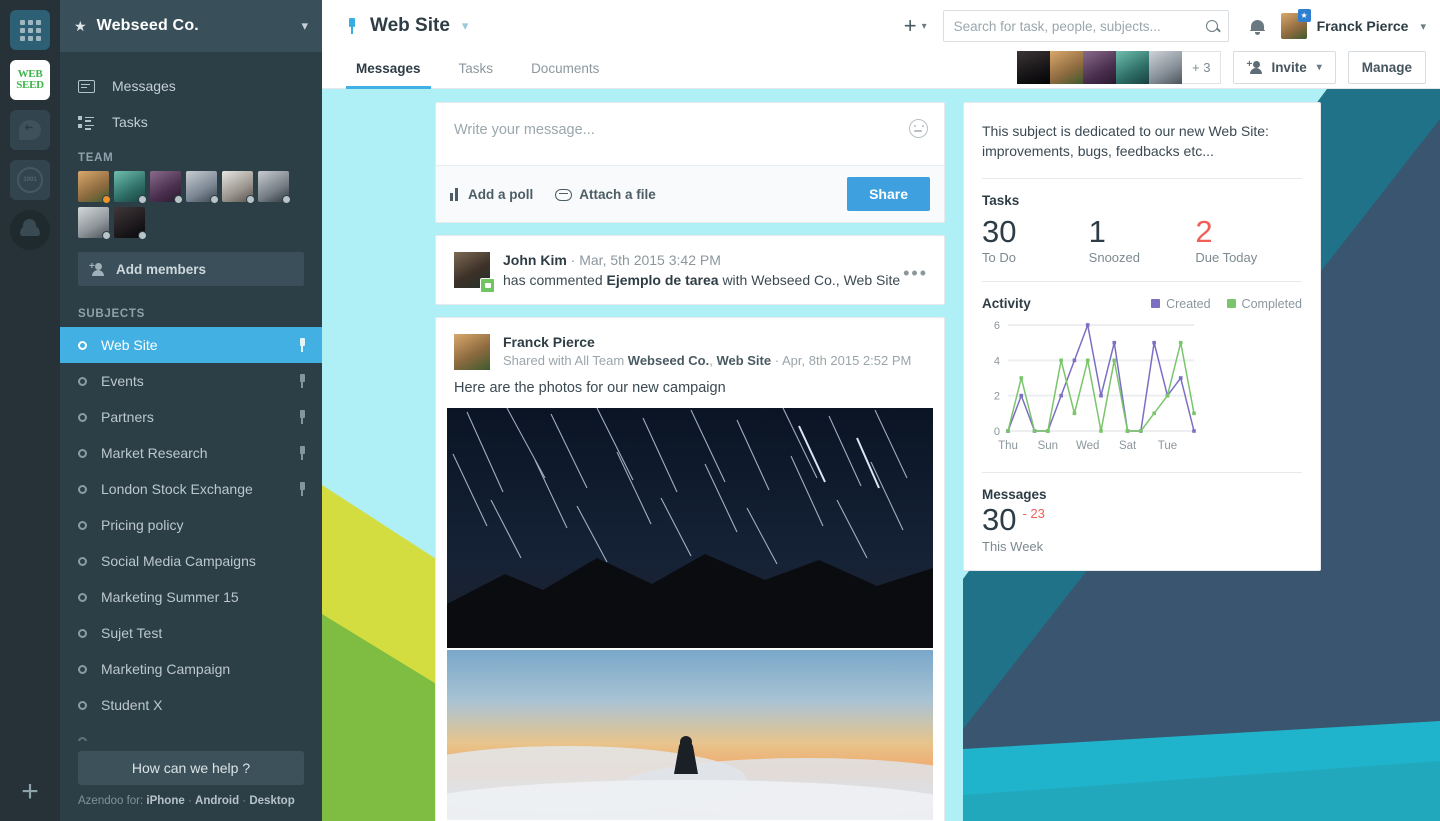 The image size is (1440, 821). Describe the element at coordinates (271, 801) in the screenshot. I see `link-desktop: Desktop` at that location.